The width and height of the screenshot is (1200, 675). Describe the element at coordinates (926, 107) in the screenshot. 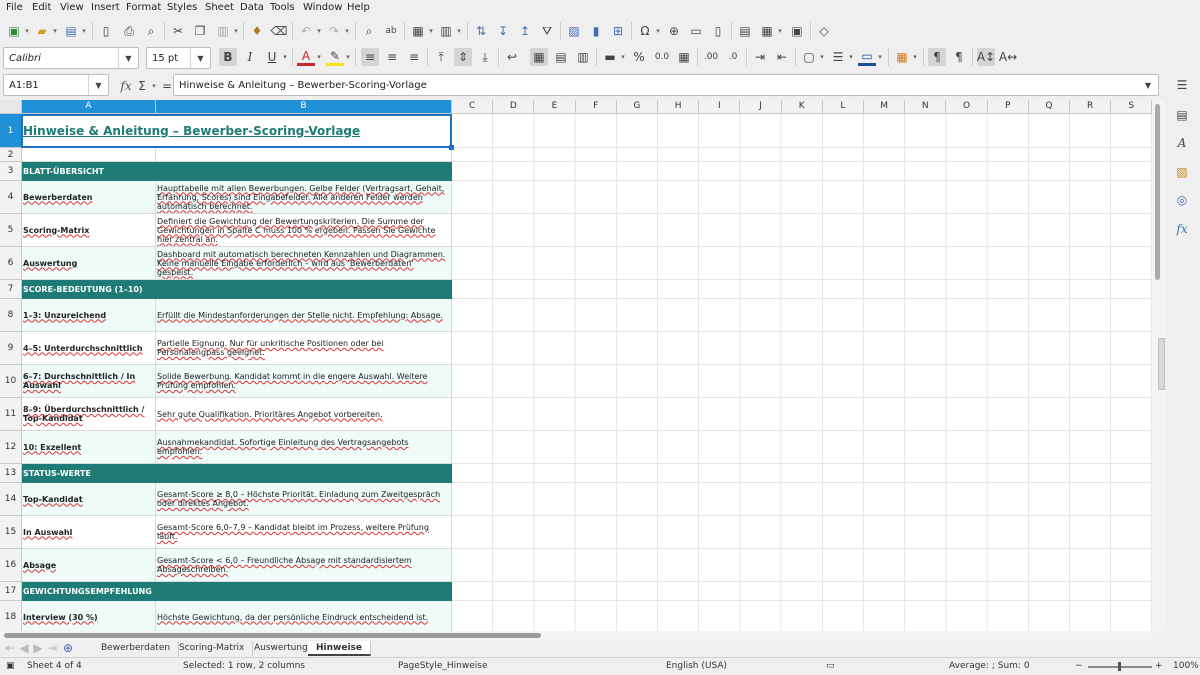

I see `column-header-n: N` at that location.